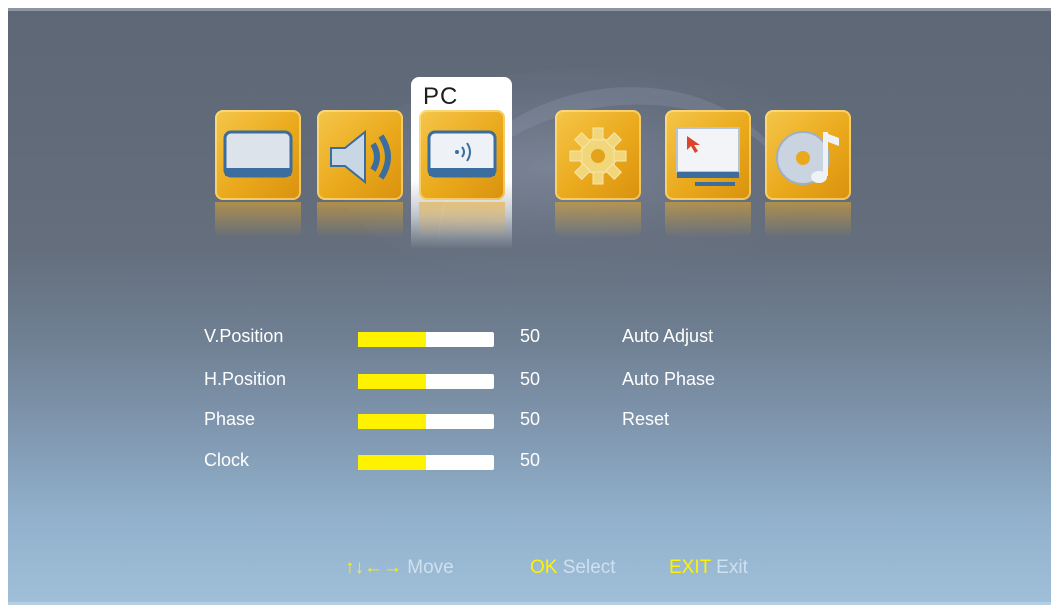 Image resolution: width=1059 pixels, height=613 pixels. Describe the element at coordinates (530, 419) in the screenshot. I see `phase-value: 50` at that location.